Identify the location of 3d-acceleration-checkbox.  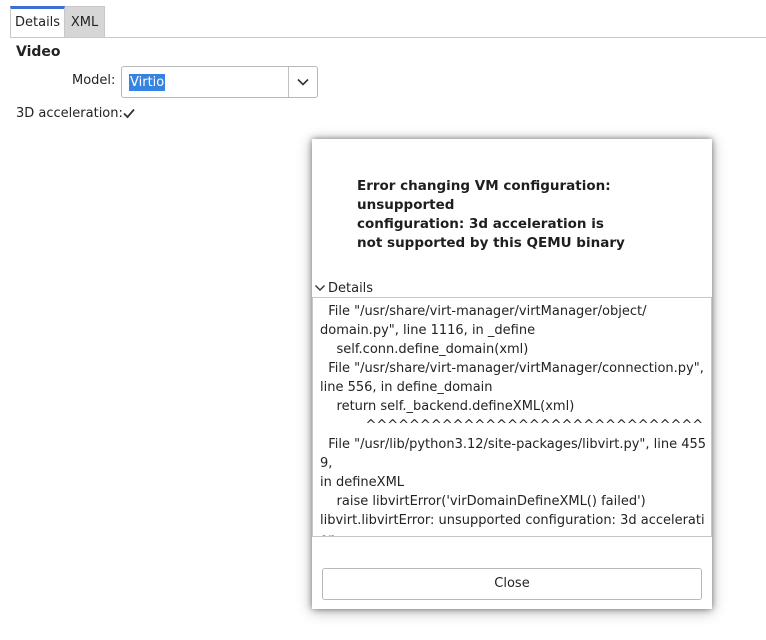
(129, 113).